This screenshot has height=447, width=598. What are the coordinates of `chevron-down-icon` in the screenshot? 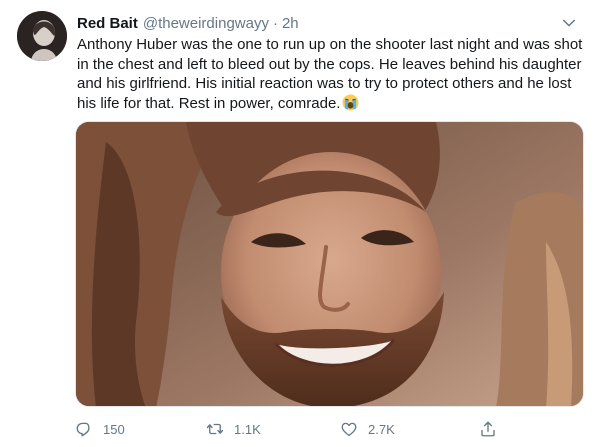 It's located at (569, 23).